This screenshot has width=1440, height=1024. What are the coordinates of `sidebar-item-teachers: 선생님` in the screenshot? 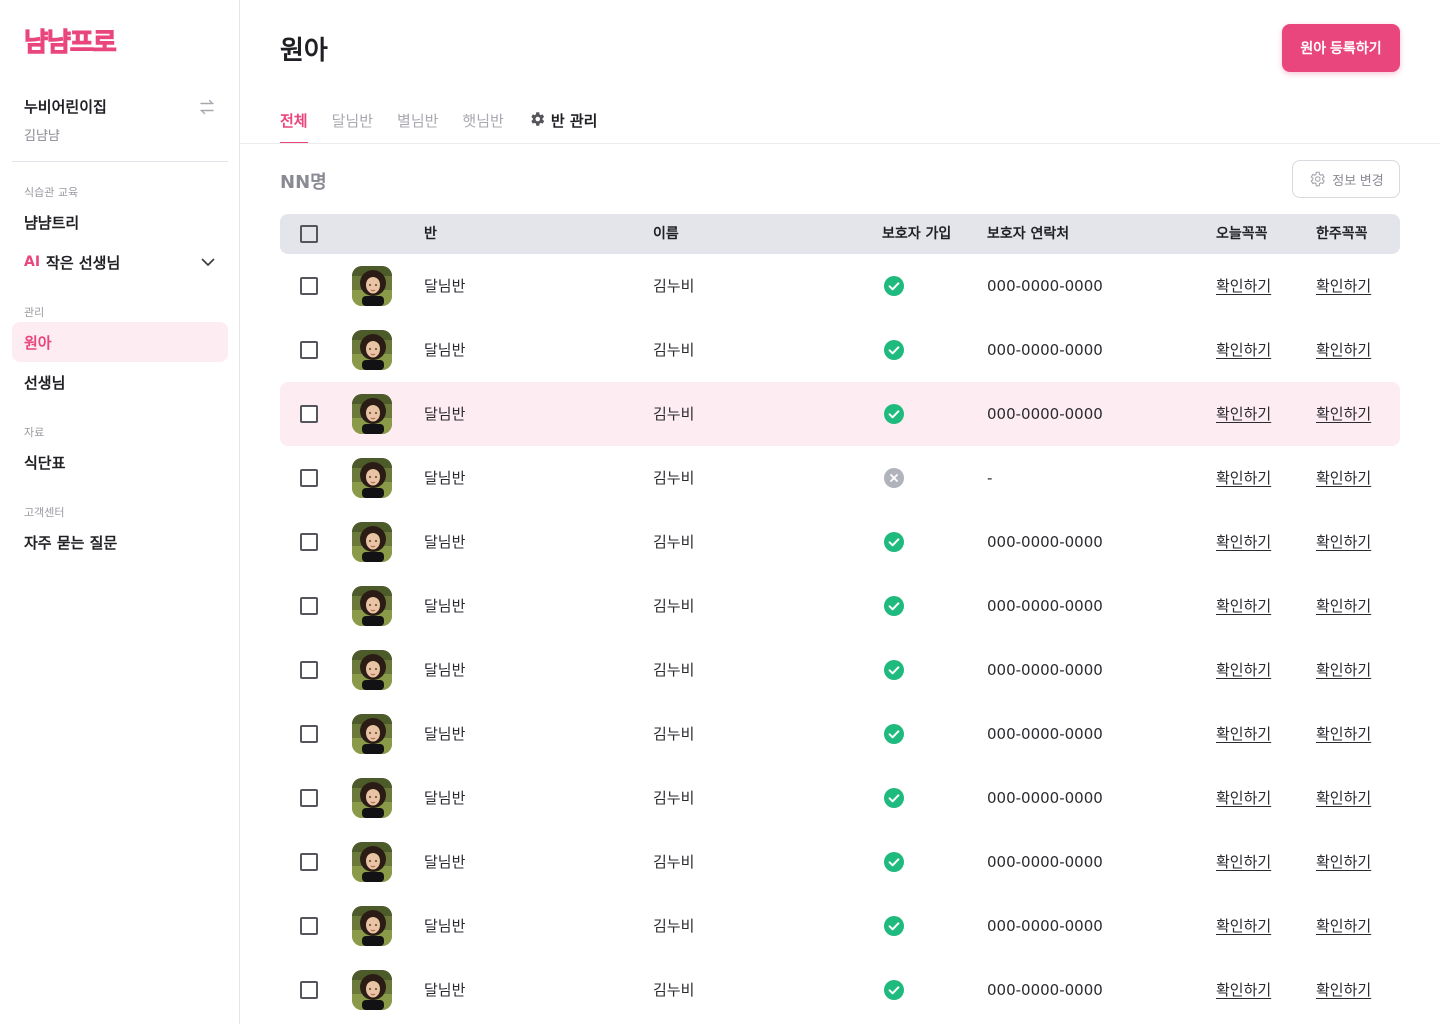 It's located at (120, 382).